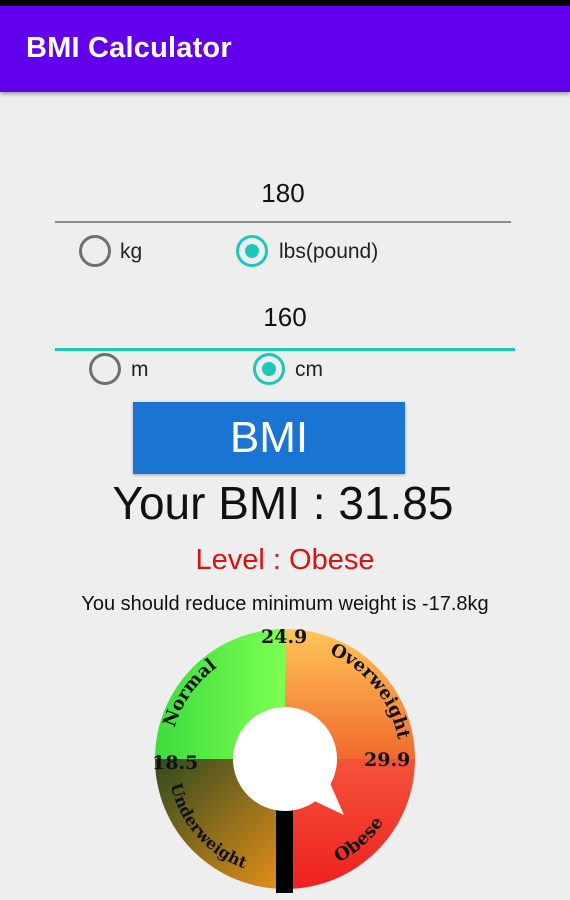 This screenshot has height=900, width=570. Describe the element at coordinates (283, 503) in the screenshot. I see `bmi-result: Your BMI : 31.85` at that location.